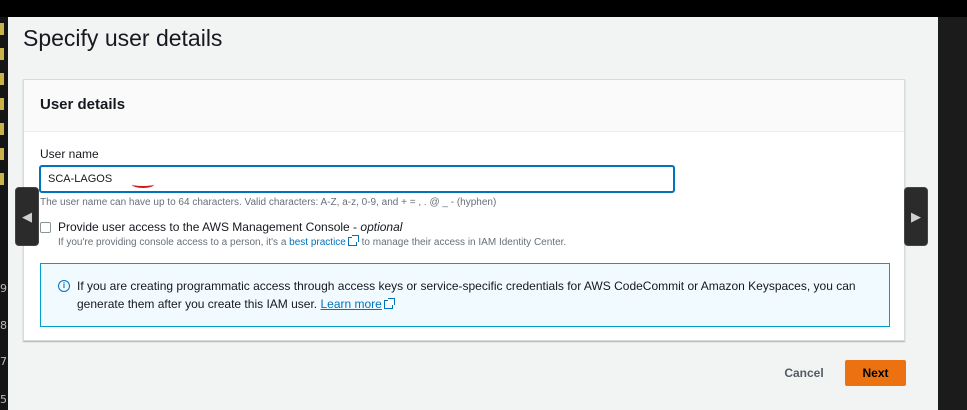 The height and width of the screenshot is (410, 967). Describe the element at coordinates (875, 373) in the screenshot. I see `next-button: Next` at that location.